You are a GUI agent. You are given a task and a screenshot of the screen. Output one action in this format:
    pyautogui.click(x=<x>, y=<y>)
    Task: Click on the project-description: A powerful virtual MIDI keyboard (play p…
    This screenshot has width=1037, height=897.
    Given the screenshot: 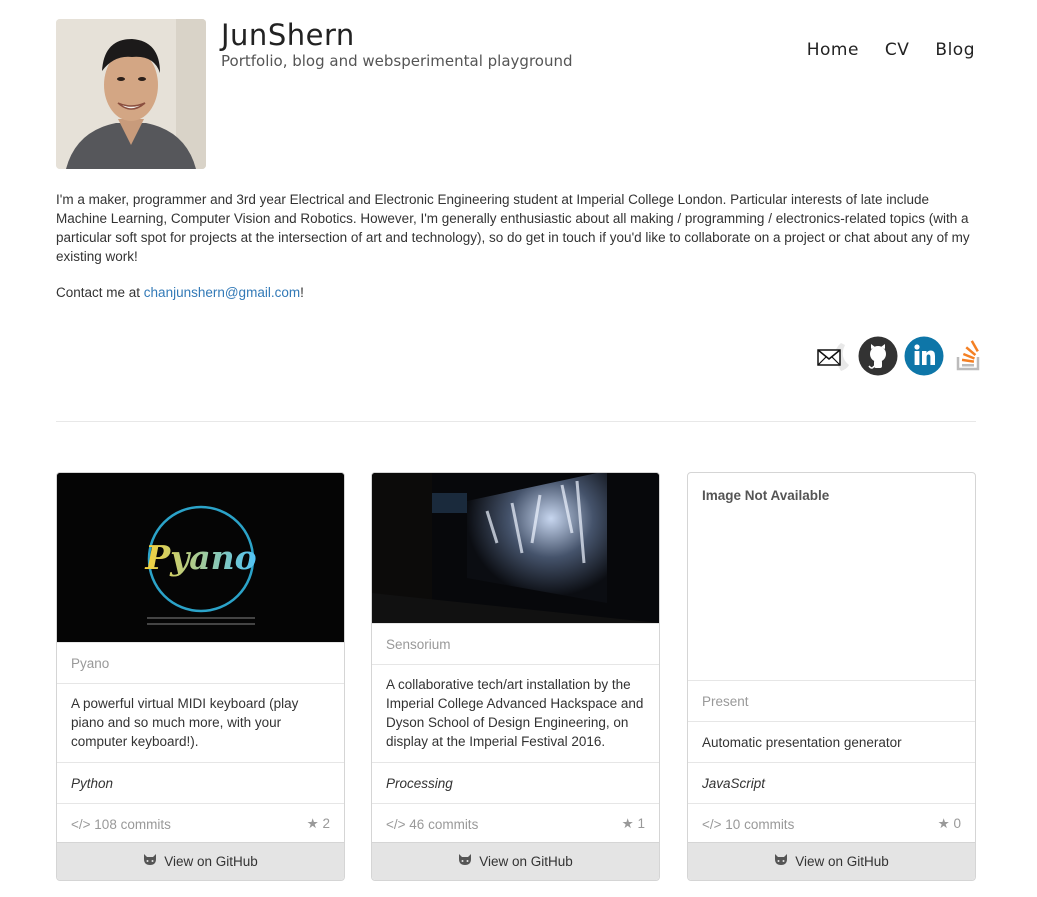 What is the action you would take?
    pyautogui.click(x=200, y=722)
    